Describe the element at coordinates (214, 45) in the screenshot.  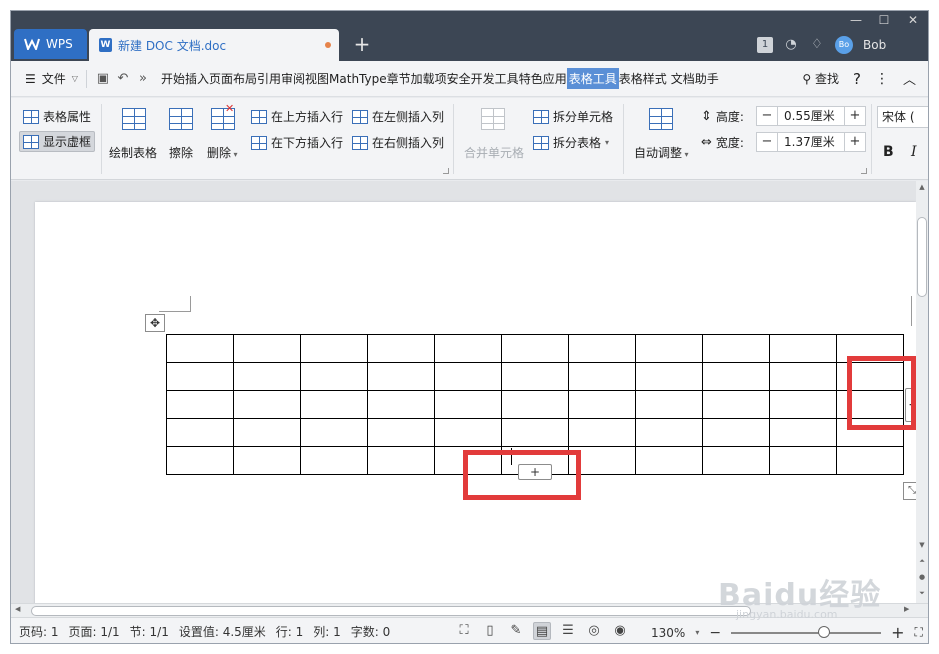
I see `document-tab: W 新建 DOC 文档.doc` at that location.